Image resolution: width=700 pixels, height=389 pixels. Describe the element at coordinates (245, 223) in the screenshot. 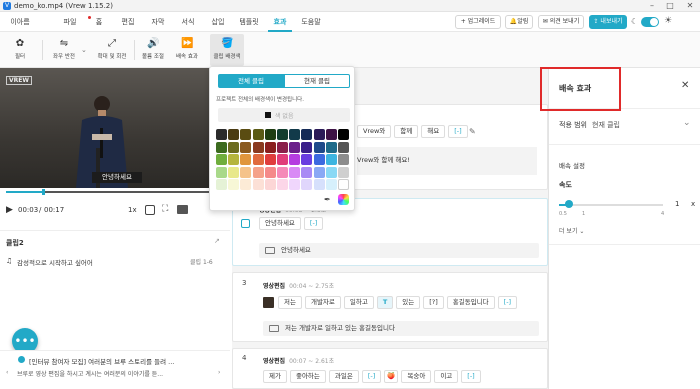

I see `clip2-checkbox` at that location.